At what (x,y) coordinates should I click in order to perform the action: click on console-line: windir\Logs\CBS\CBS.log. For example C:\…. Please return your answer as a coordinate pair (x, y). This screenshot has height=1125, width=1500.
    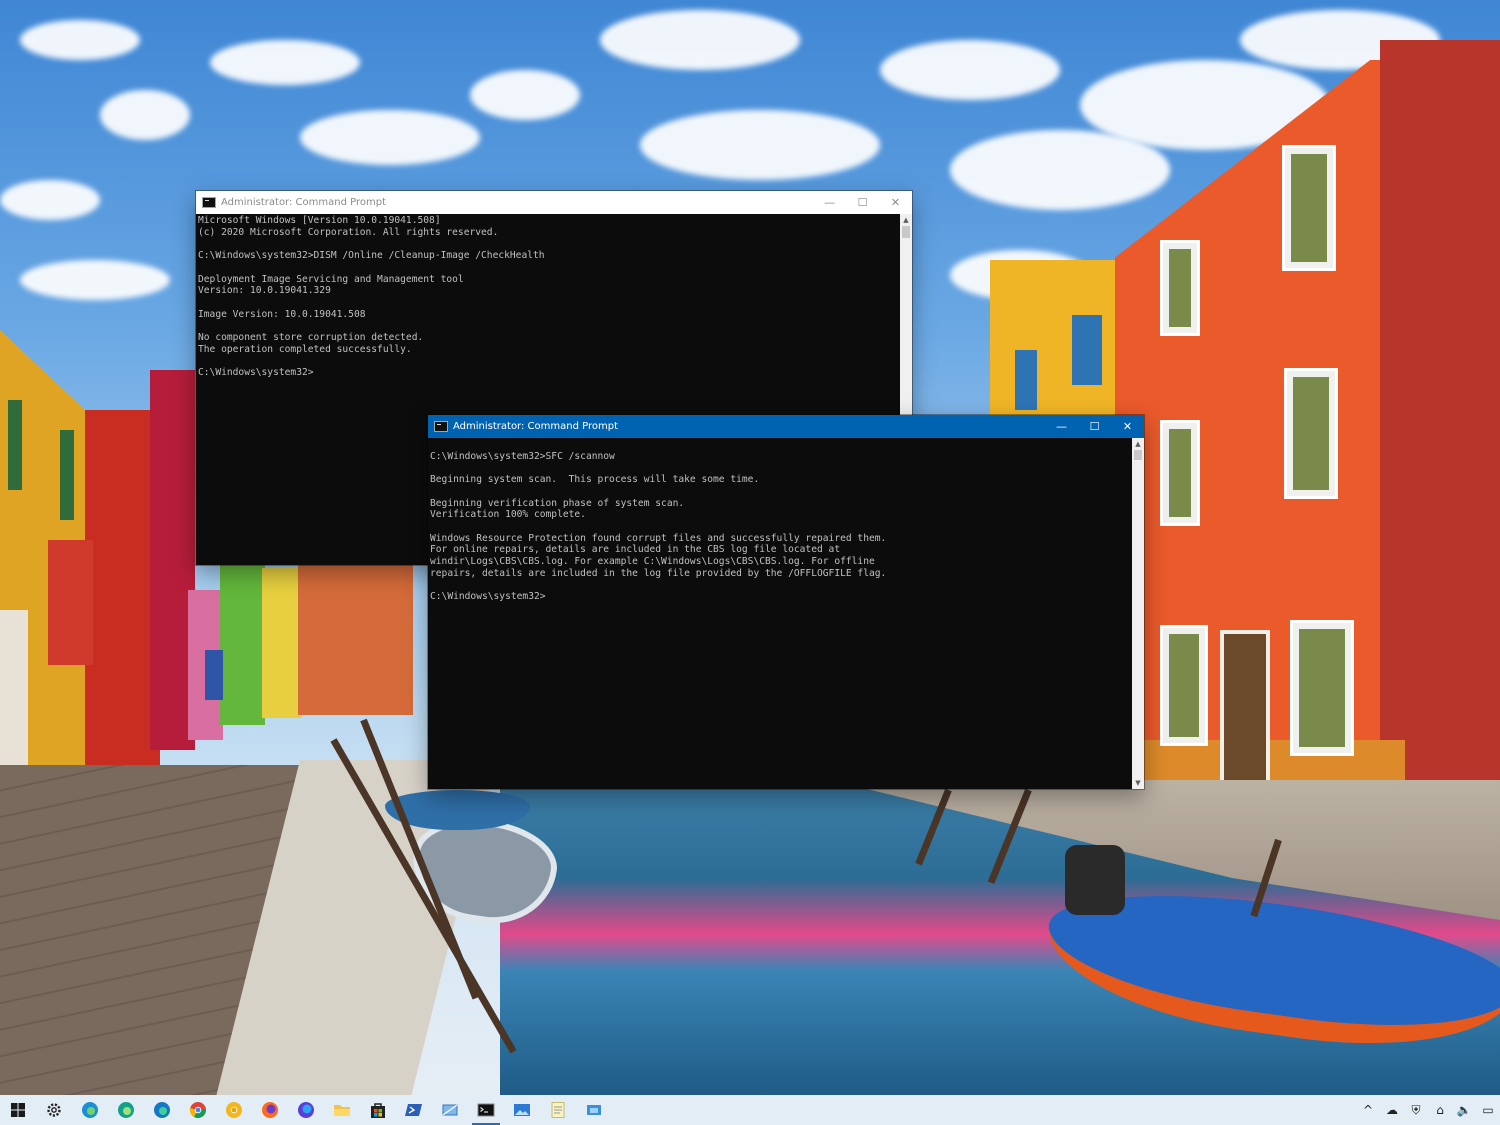
    Looking at the image, I should click on (652, 562).